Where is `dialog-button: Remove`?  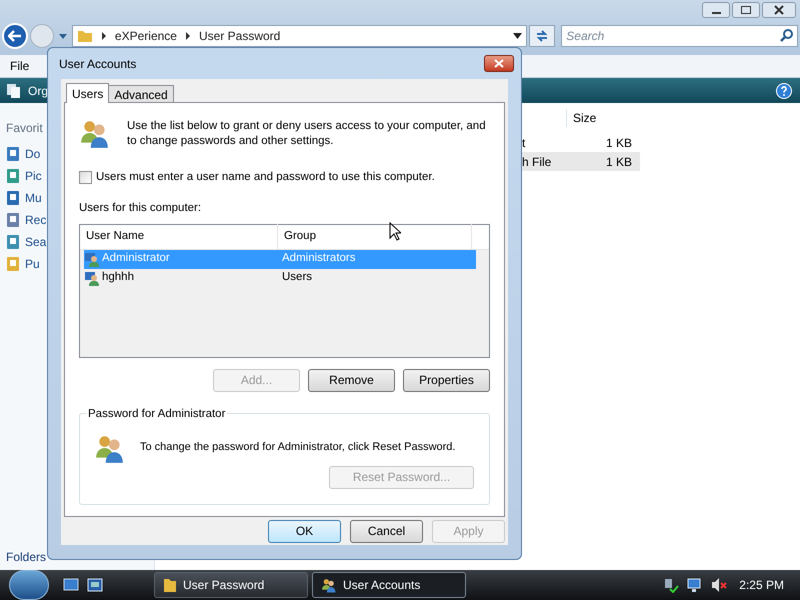
dialog-button: Remove is located at coordinates (351, 380).